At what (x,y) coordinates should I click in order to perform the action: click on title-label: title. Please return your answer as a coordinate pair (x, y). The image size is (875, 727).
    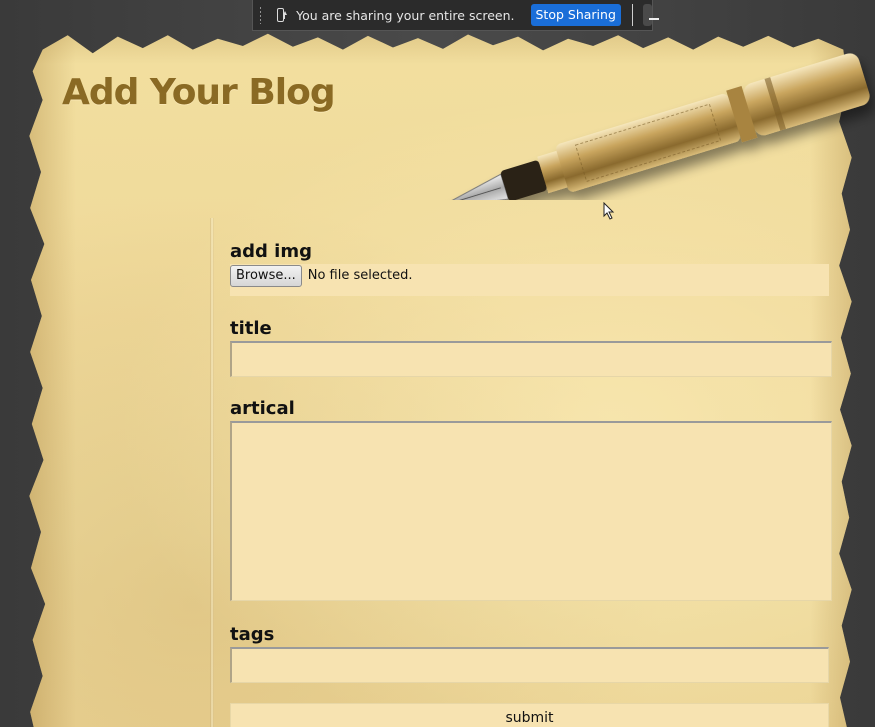
    Looking at the image, I should click on (251, 328).